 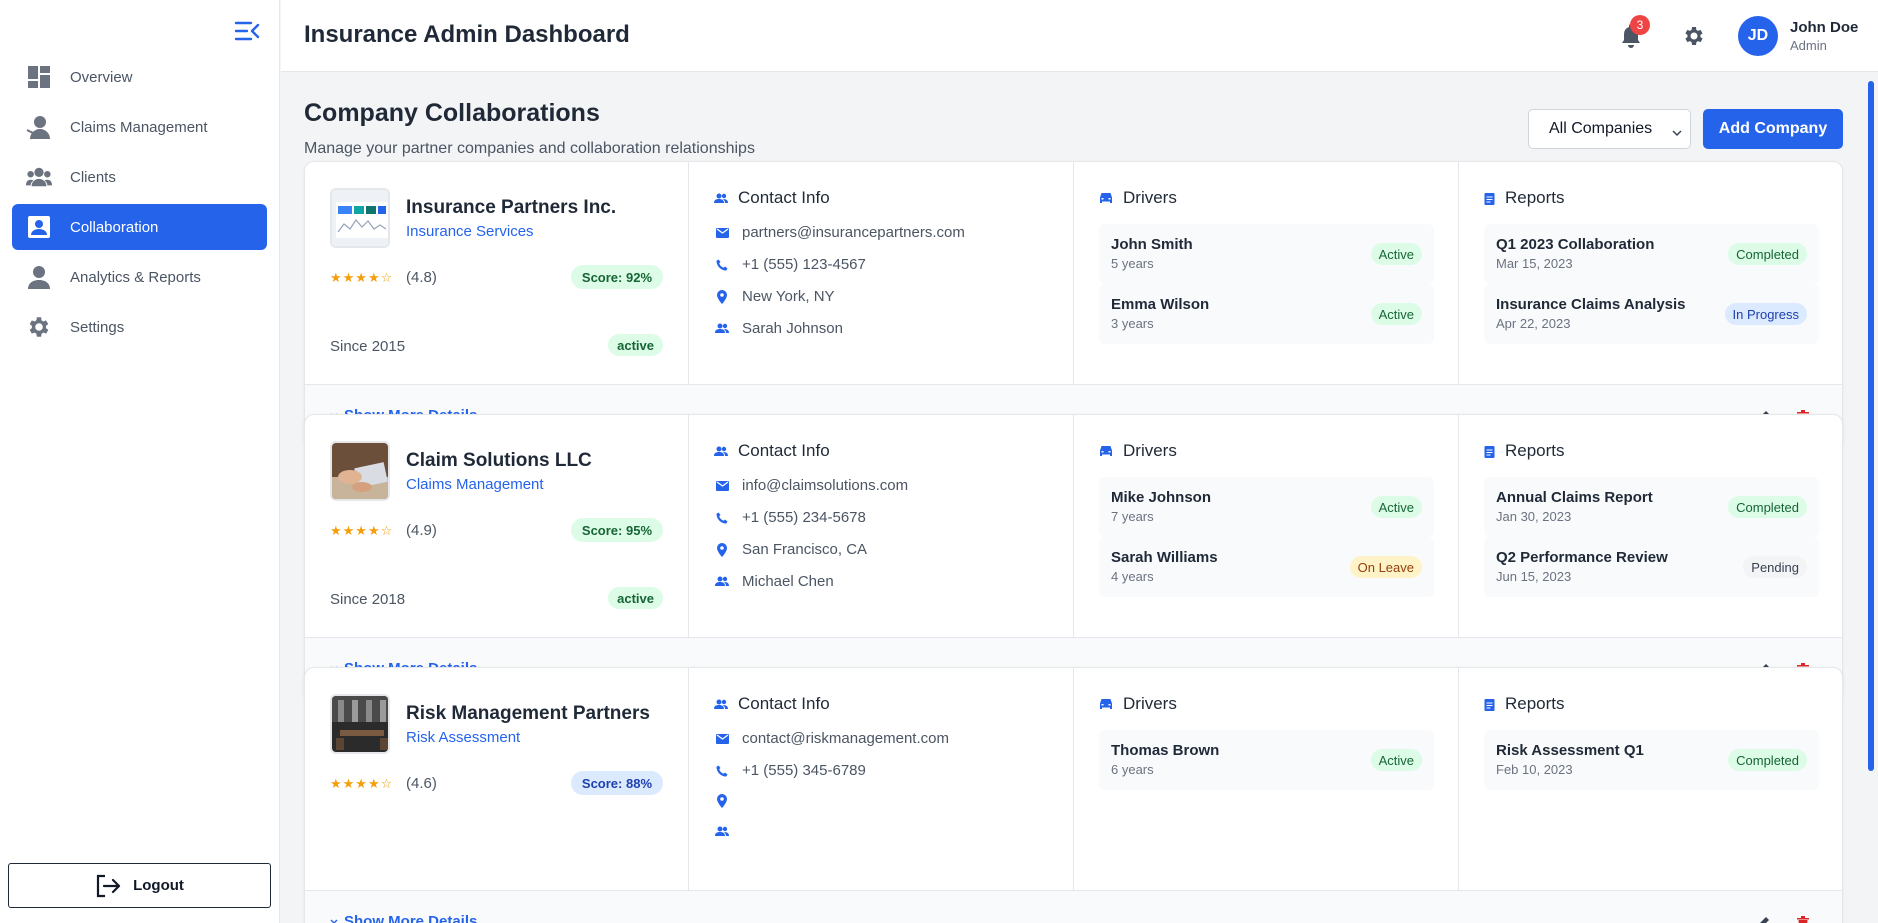 I want to click on partner-since: Since 2015, so click(x=368, y=346).